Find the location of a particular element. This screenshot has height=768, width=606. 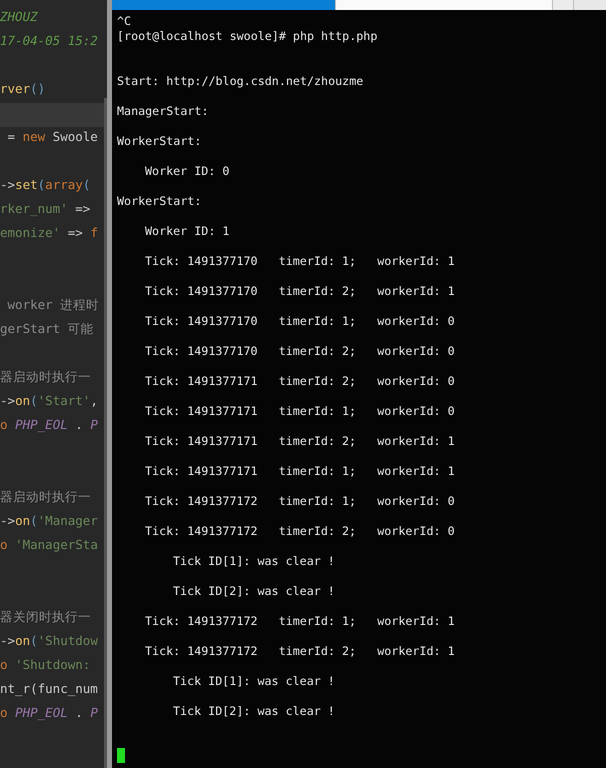

code-line: ->on('Start', is located at coordinates (49, 400).